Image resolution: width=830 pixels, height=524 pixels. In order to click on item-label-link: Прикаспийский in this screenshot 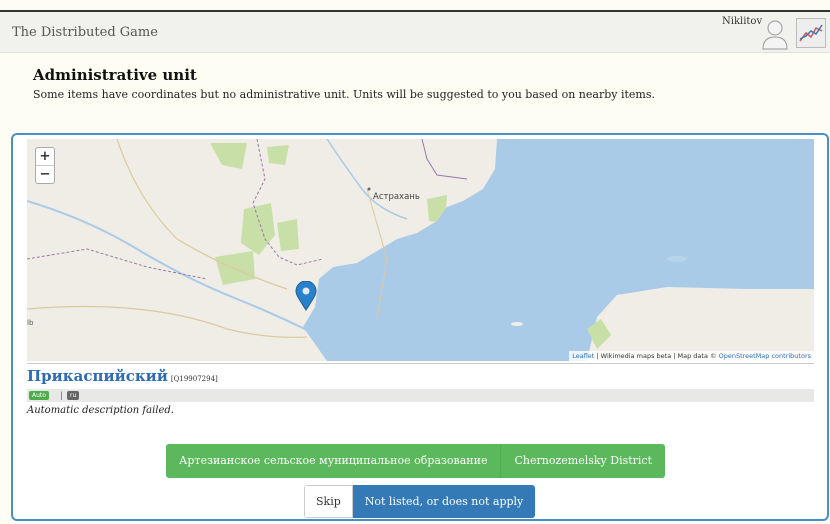, I will do `click(97, 376)`.